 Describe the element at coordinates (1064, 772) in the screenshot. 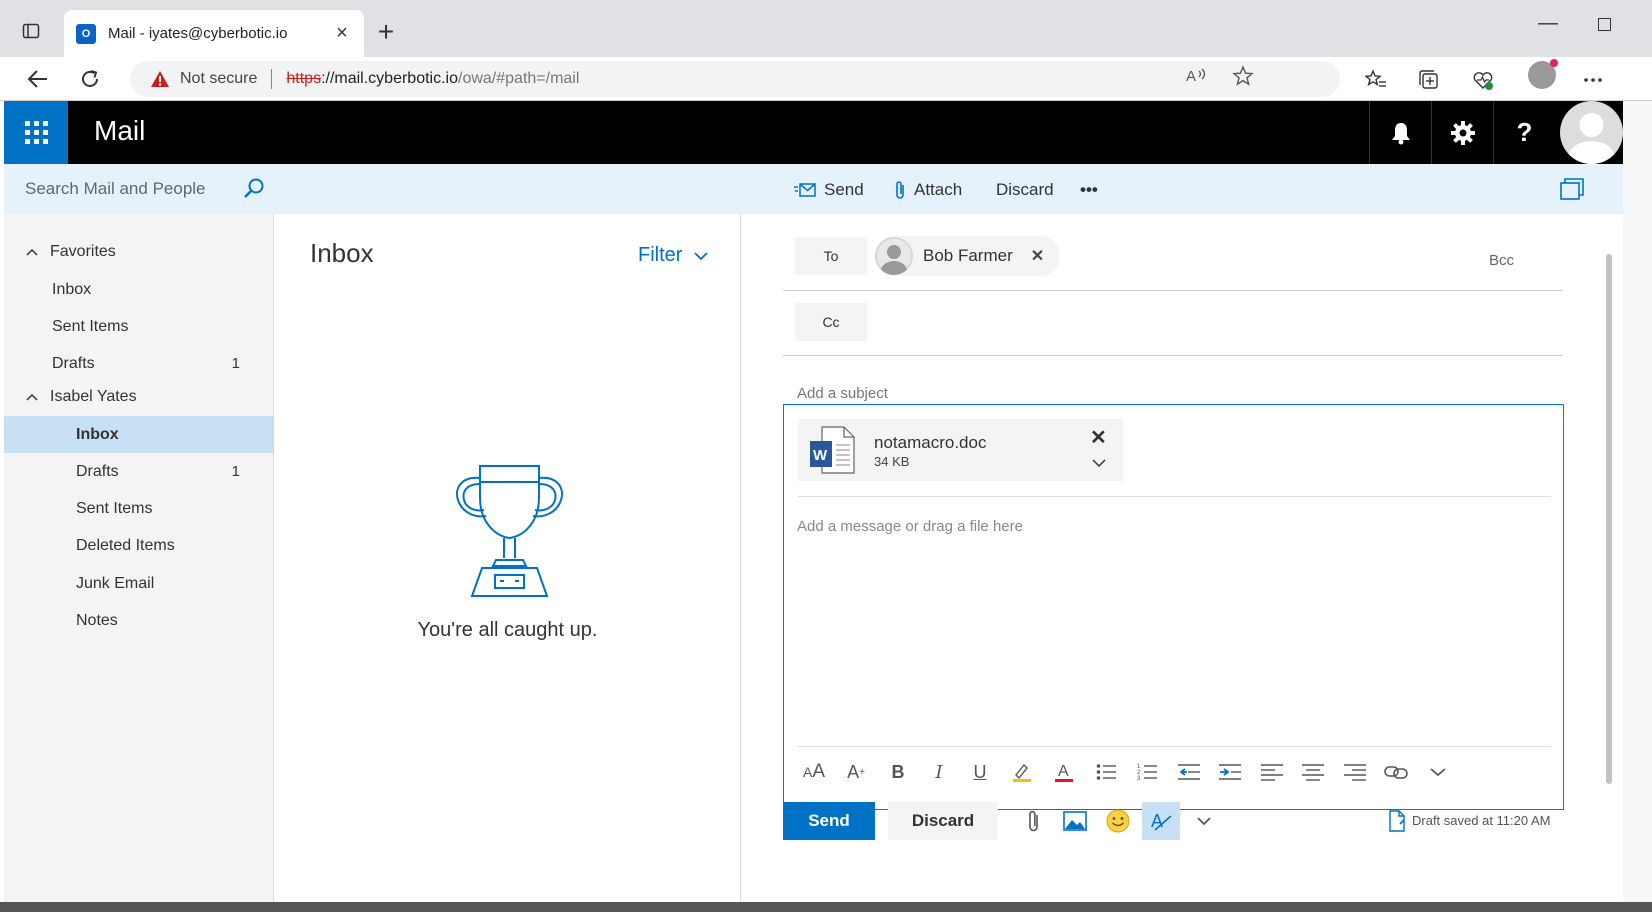

I see `font-color-icon: A` at that location.